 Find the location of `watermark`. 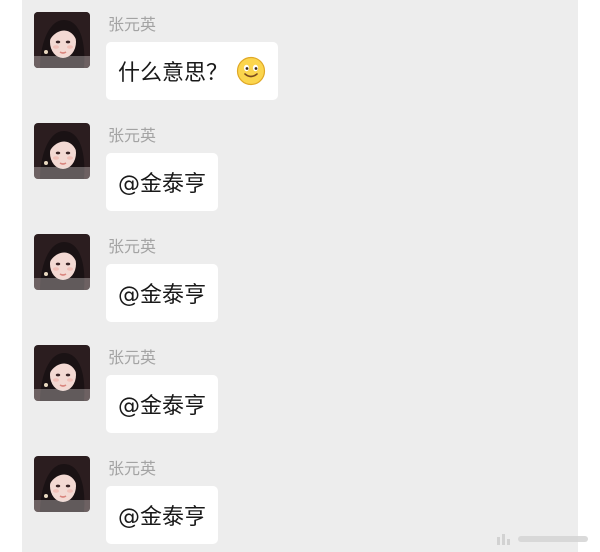

watermark is located at coordinates (542, 539).